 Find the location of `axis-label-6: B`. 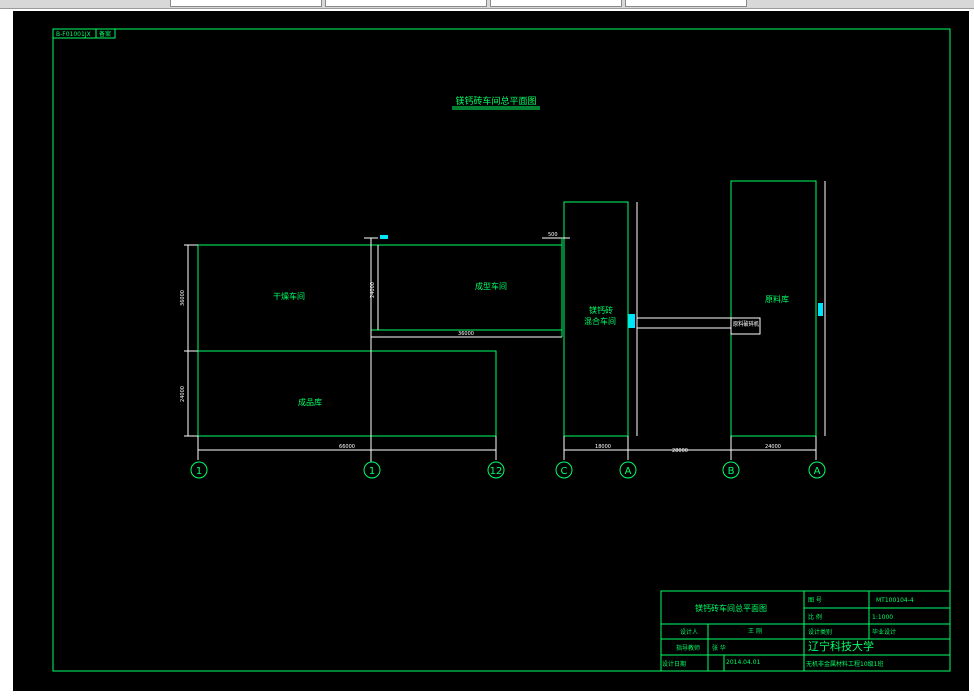

axis-label-6: B is located at coordinates (731, 471).